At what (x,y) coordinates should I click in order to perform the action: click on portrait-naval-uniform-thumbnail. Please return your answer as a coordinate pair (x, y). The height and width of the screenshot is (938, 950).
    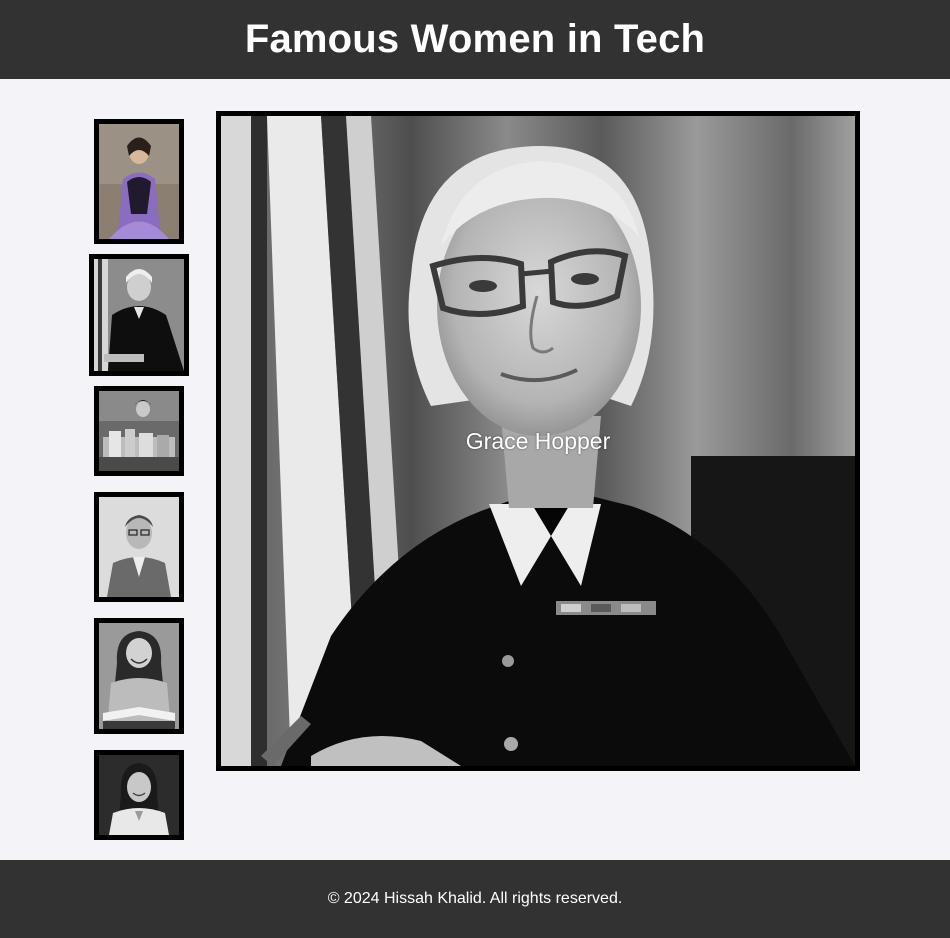
    Looking at the image, I should click on (139, 315).